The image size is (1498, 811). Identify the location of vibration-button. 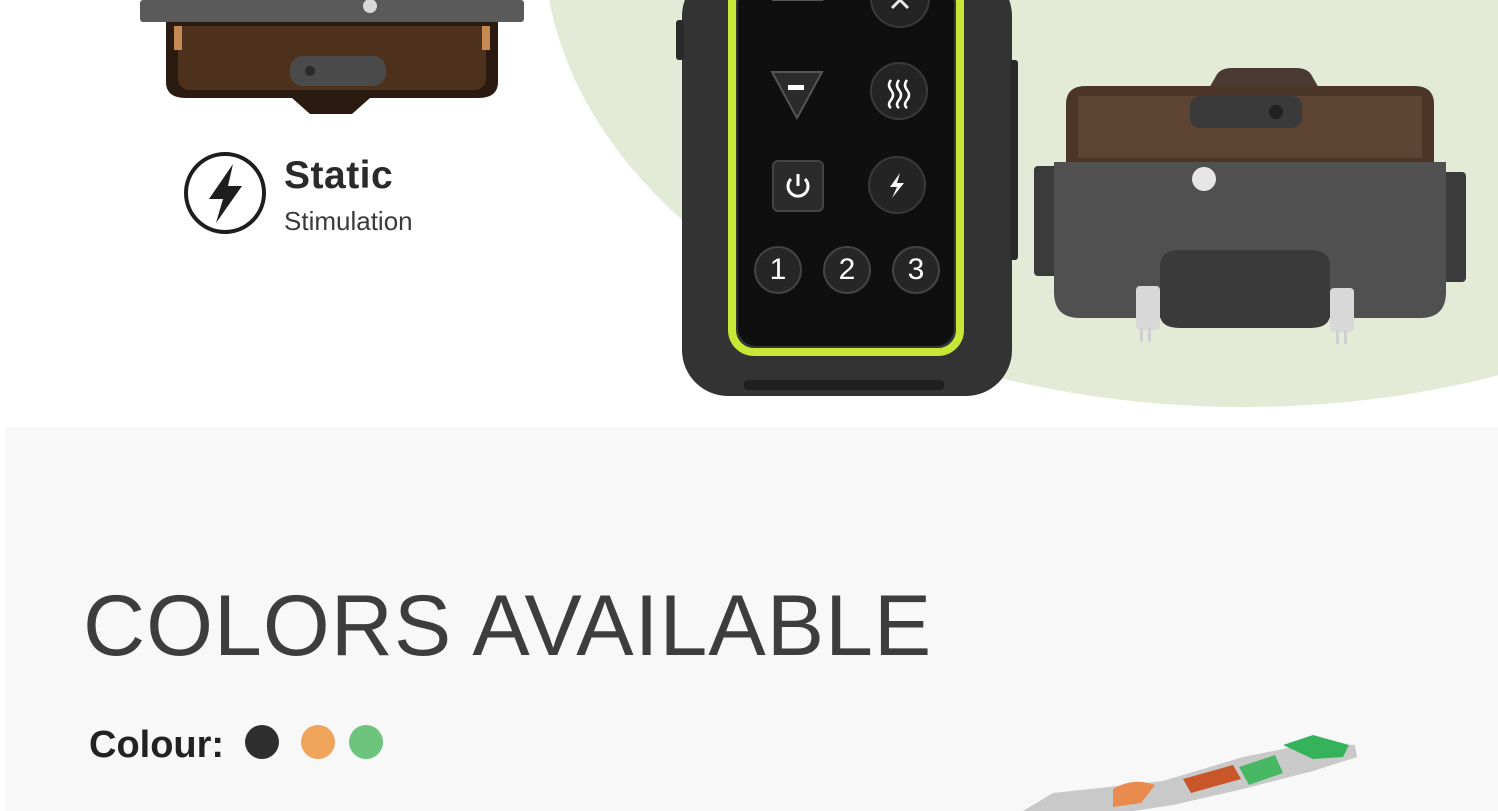
(899, 91).